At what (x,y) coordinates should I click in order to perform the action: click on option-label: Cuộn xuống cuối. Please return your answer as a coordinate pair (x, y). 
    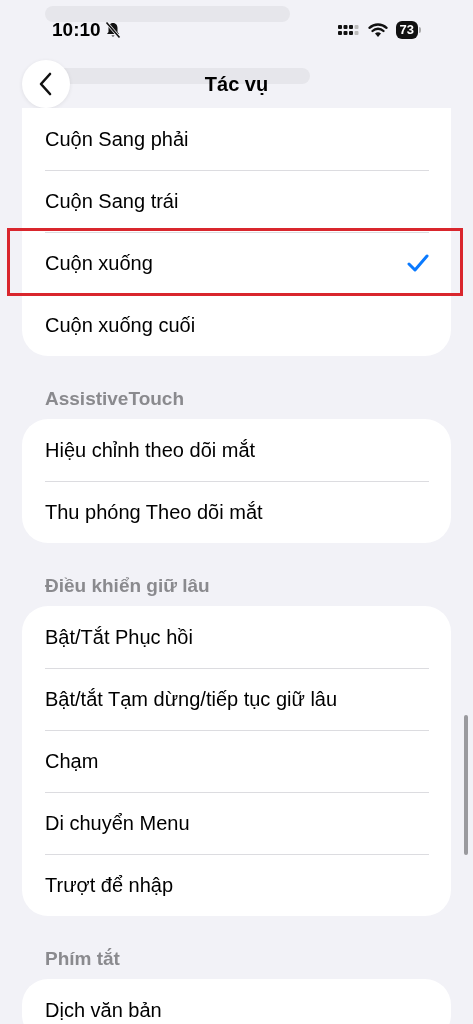
    Looking at the image, I should click on (120, 325).